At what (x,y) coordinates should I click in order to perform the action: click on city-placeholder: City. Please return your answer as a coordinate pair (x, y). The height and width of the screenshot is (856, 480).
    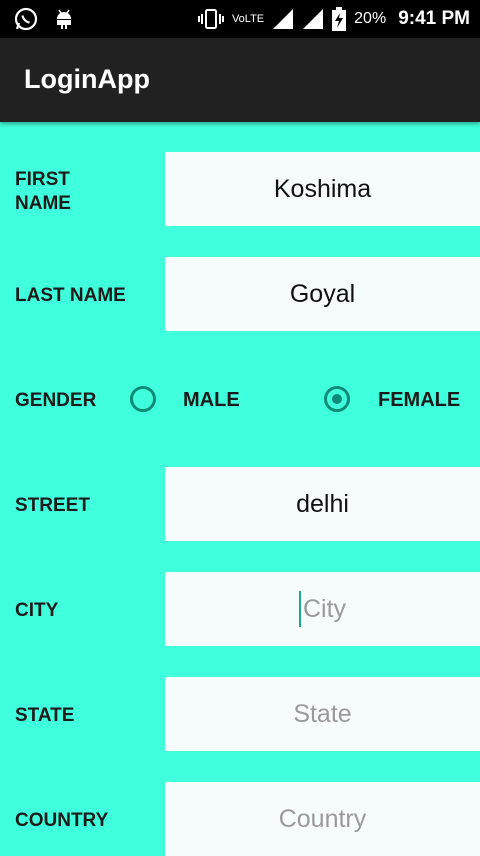
    Looking at the image, I should click on (324, 608).